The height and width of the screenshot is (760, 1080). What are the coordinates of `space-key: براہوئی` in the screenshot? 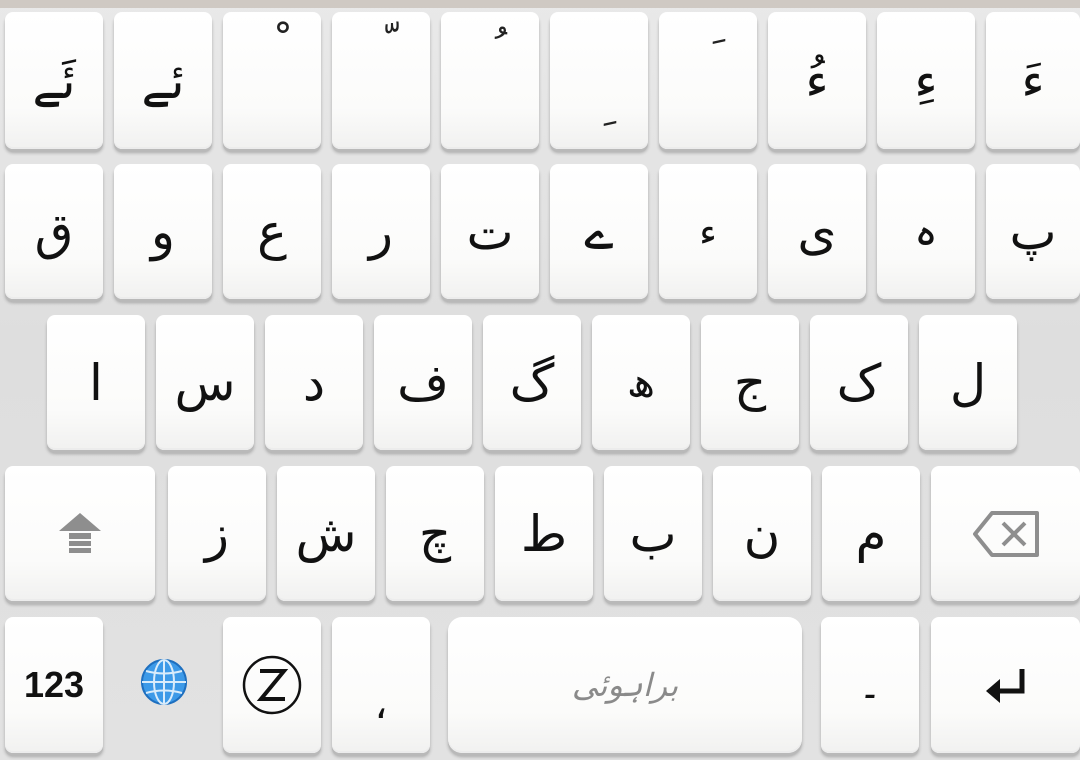 It's located at (625, 685).